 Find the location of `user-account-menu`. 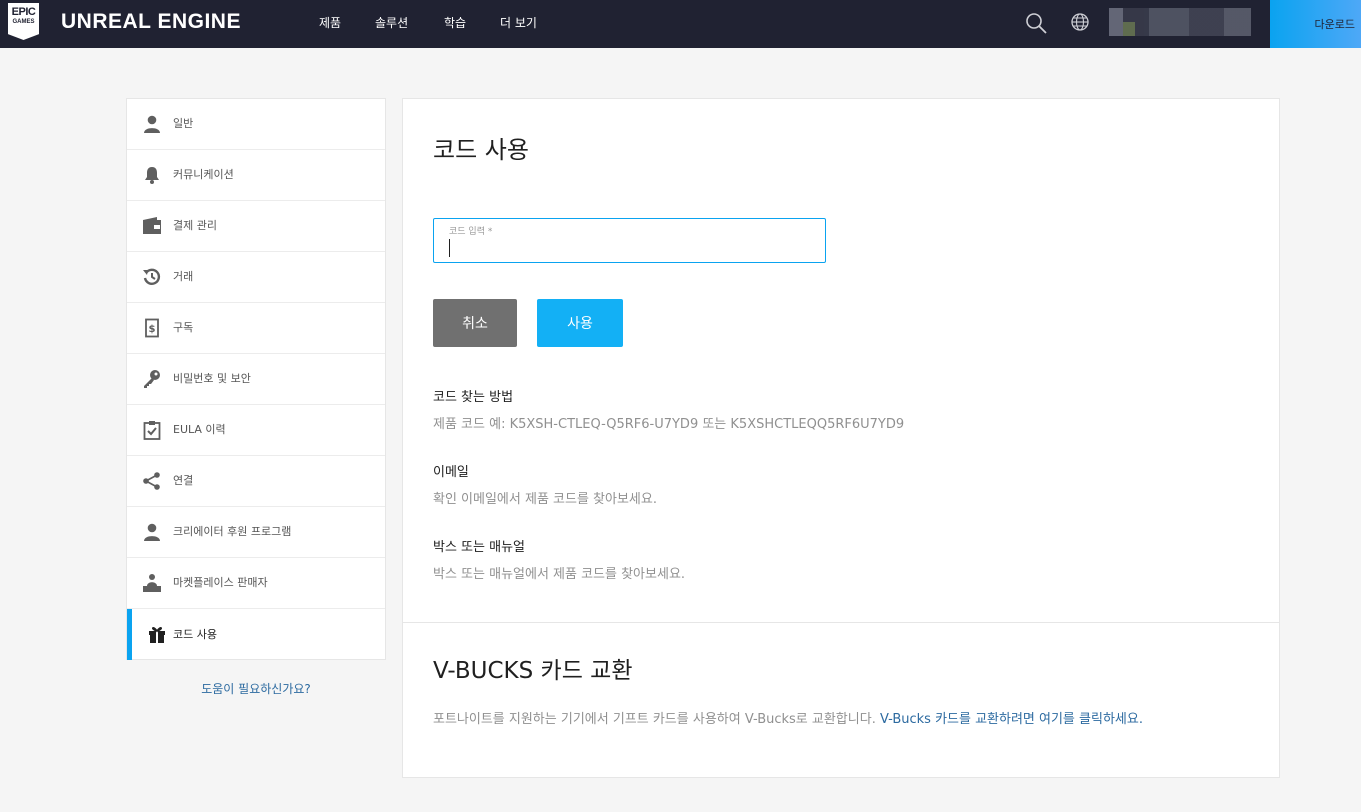

user-account-menu is located at coordinates (1180, 22).